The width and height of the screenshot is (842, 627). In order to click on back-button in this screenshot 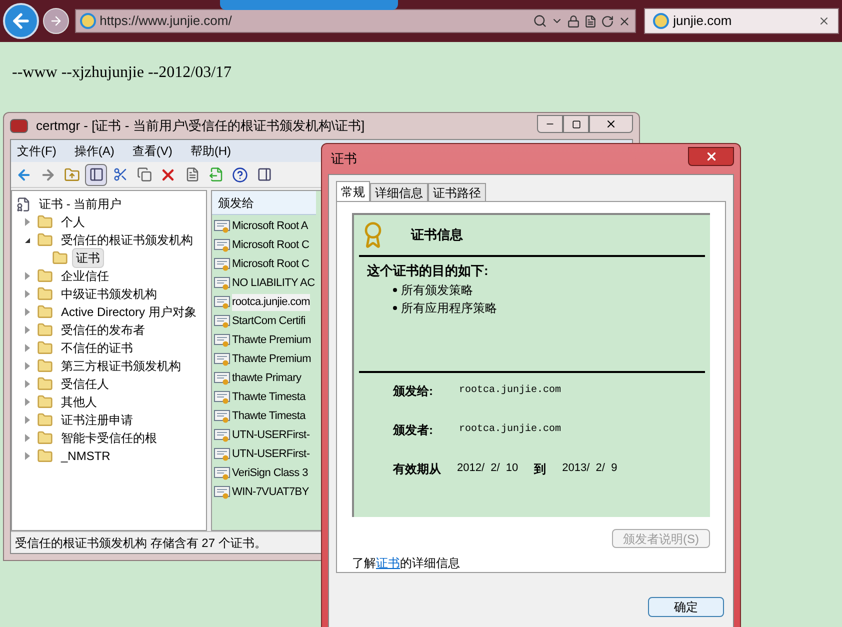, I will do `click(21, 21)`.